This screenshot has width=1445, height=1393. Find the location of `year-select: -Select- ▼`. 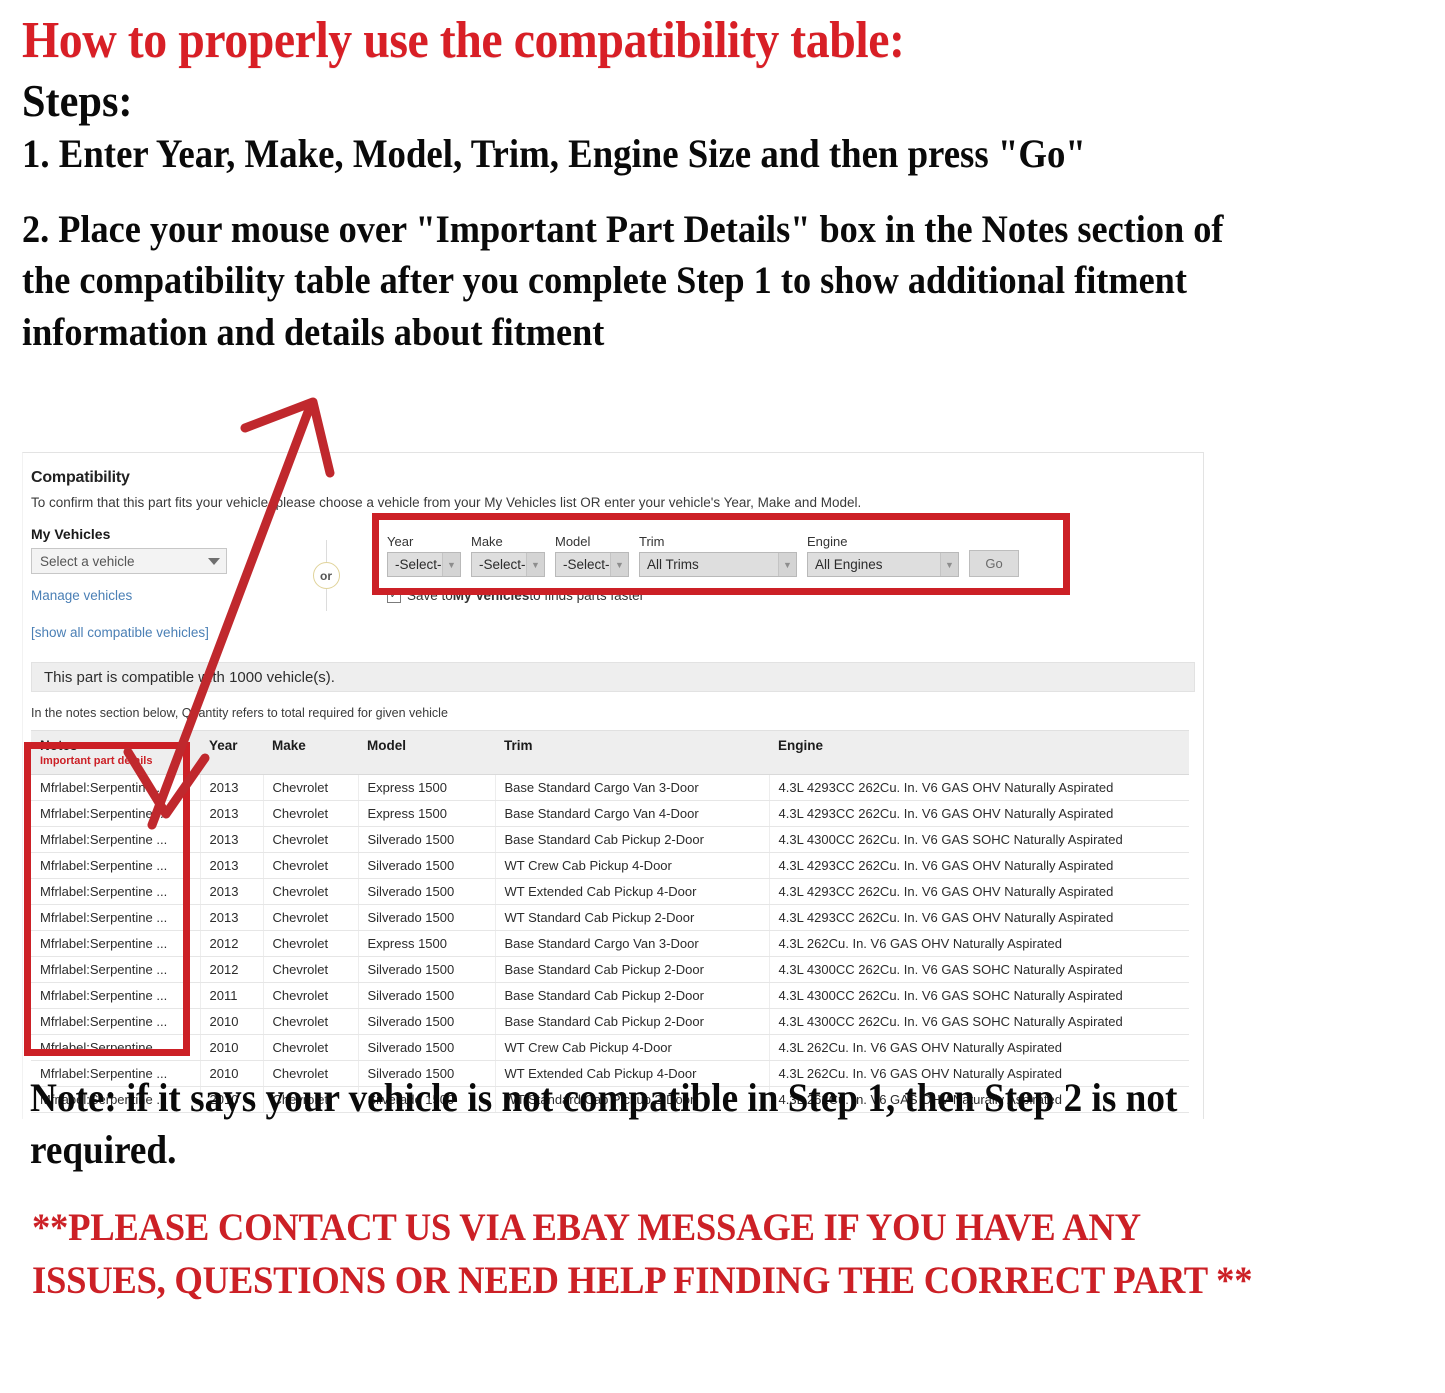

year-select: -Select- ▼ is located at coordinates (424, 564).